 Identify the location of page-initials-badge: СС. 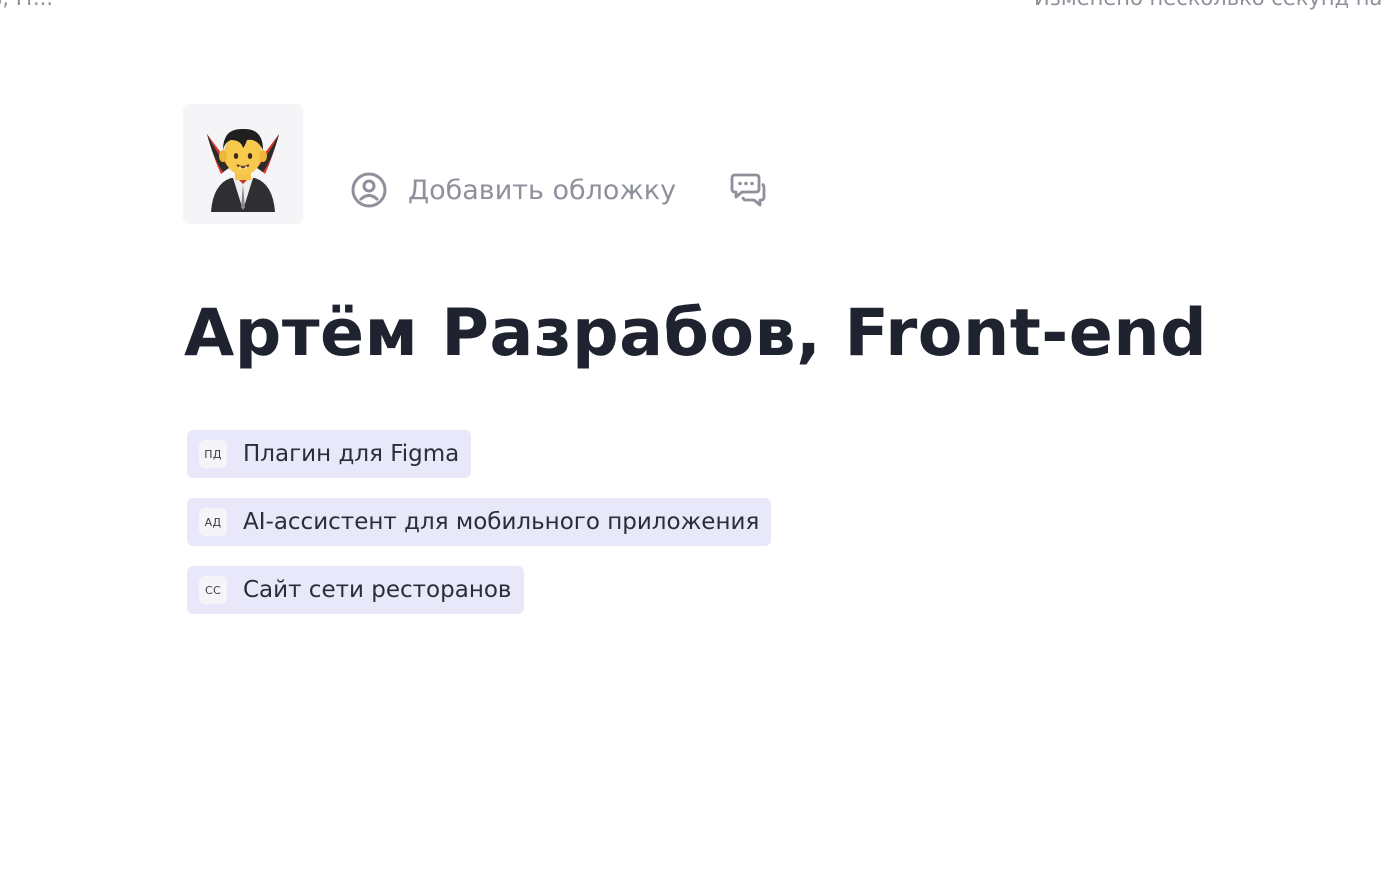
(213, 590).